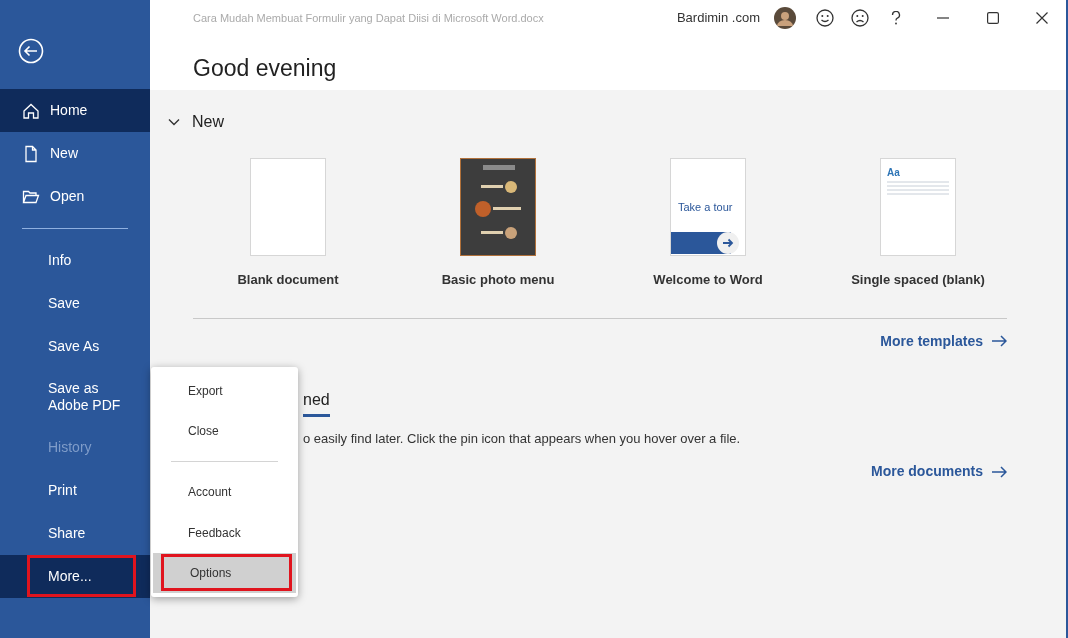 This screenshot has height=638, width=1068. Describe the element at coordinates (522, 438) in the screenshot. I see `hint-text: o easily find later. Click the pin icon that appears when you hover over a file.` at that location.